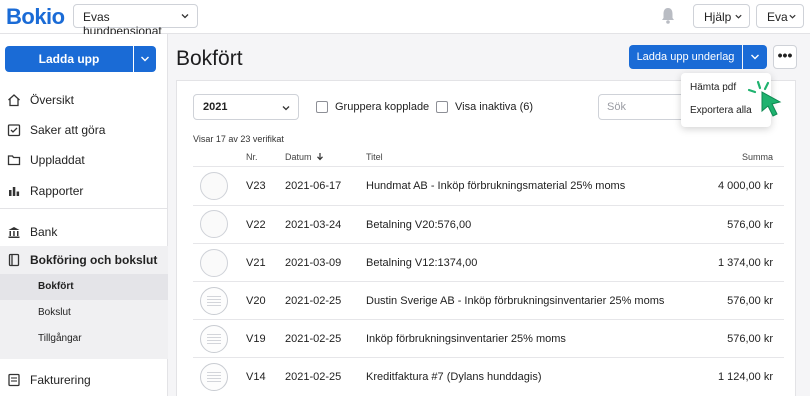 Image resolution: width=810 pixels, height=396 pixels. Describe the element at coordinates (466, 339) in the screenshot. I see `row-title: Inköp förbrukningsinventarier 25% moms` at that location.